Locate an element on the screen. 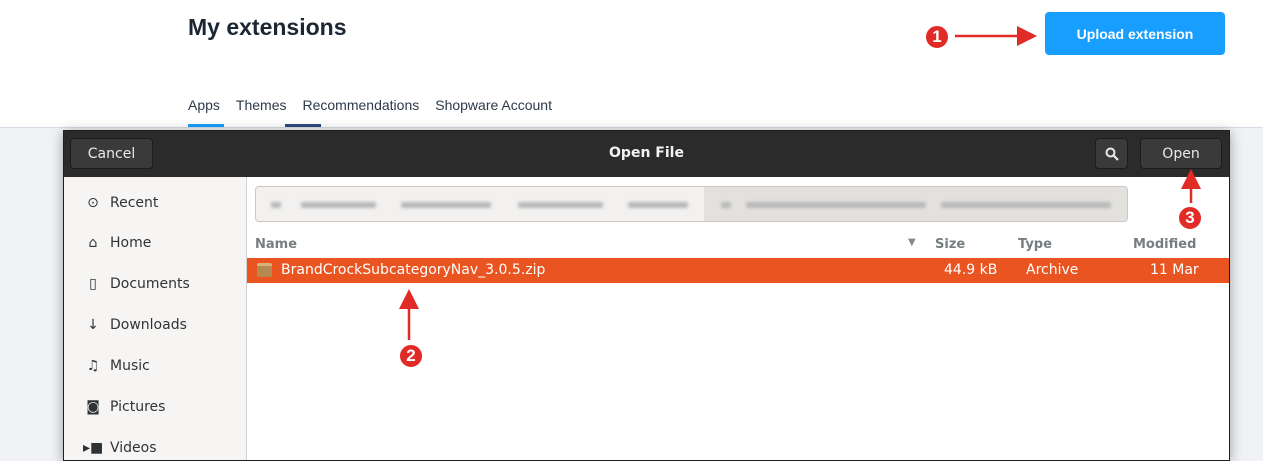  dialog-titlebar: Cancel Open File Open is located at coordinates (646, 154).